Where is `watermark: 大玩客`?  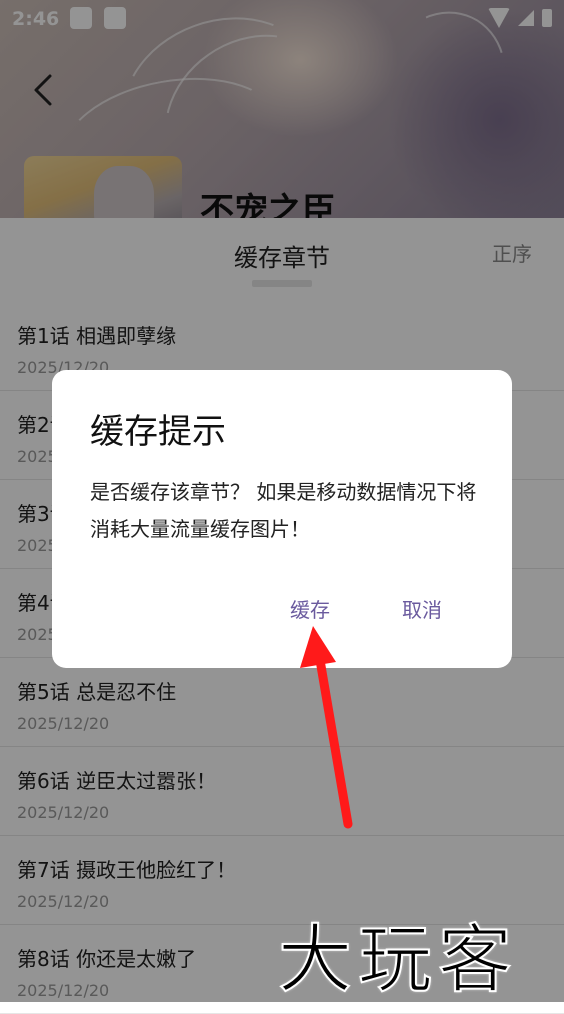 watermark: 大玩客 is located at coordinates (397, 960).